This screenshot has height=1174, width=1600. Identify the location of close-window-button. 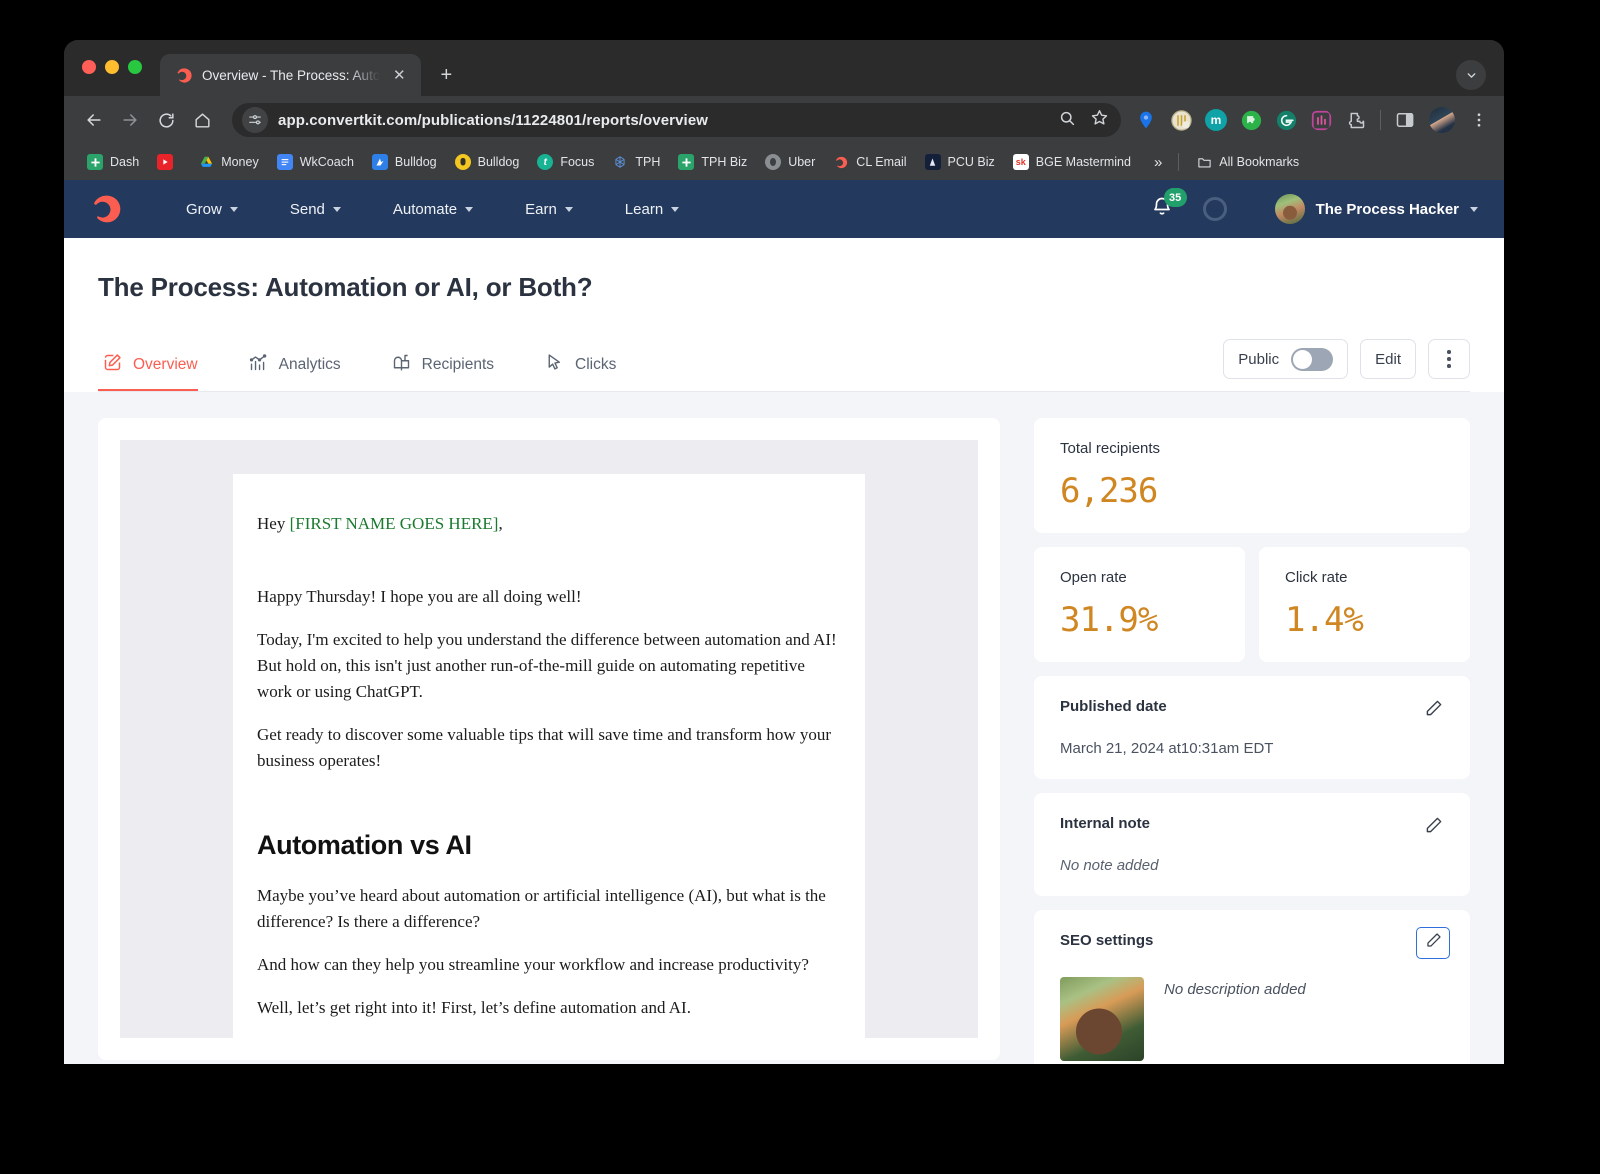
(89, 67).